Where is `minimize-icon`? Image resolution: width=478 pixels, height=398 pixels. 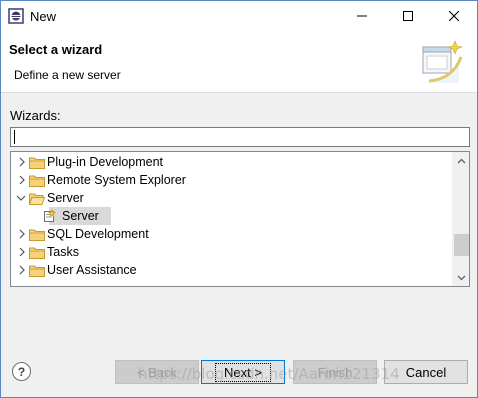
minimize-icon is located at coordinates (362, 16).